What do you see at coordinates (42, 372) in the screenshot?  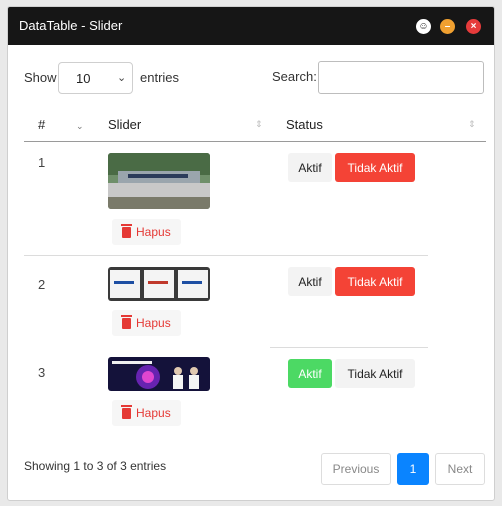 I see `row-number: 3` at bounding box center [42, 372].